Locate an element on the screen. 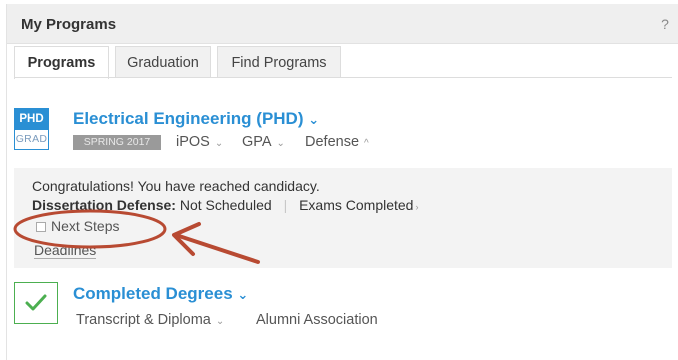 This screenshot has width=678, height=360. next-steps-label: Next Steps is located at coordinates (85, 226).